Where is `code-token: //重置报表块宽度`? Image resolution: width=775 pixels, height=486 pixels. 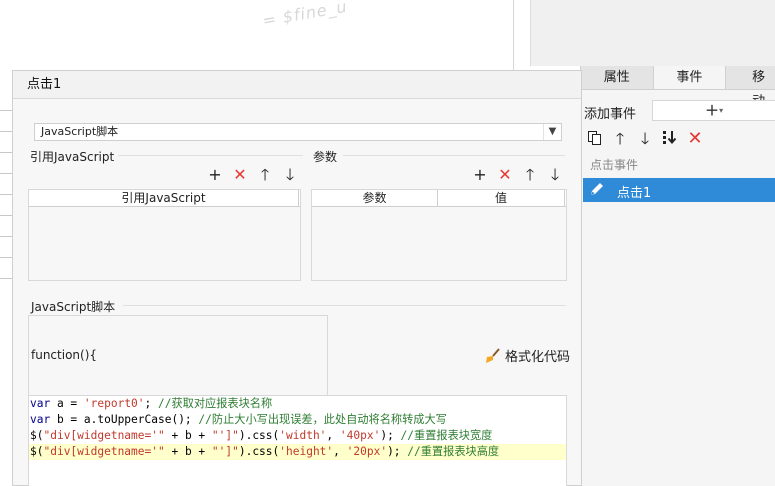 code-token: //重置报表块宽度 is located at coordinates (446, 435).